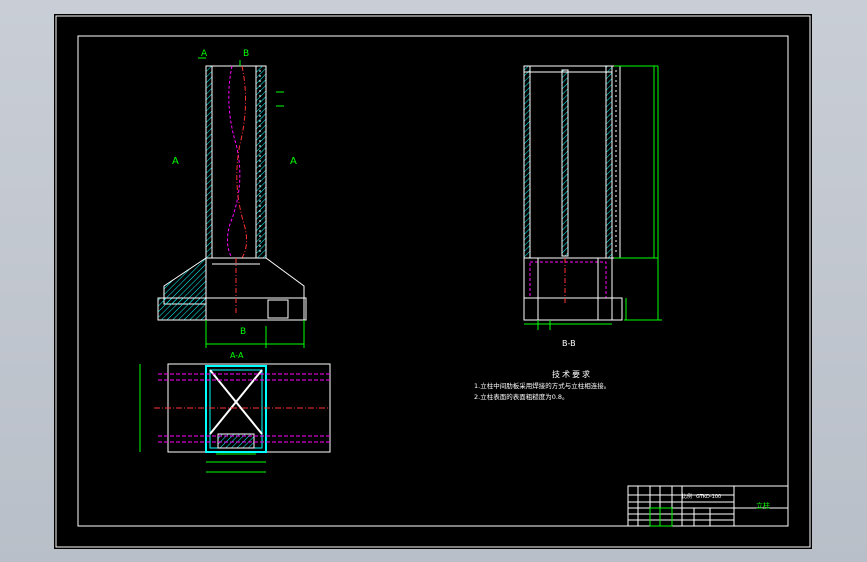 The height and width of the screenshot is (562, 867). I want to click on title-block-scale-note: 比例, so click(687, 496).